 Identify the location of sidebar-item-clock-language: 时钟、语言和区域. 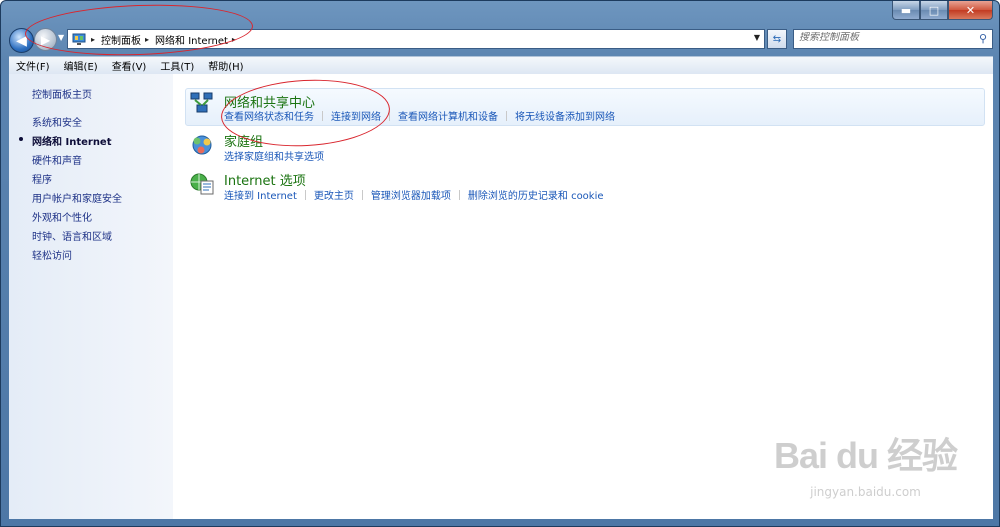
(72, 235).